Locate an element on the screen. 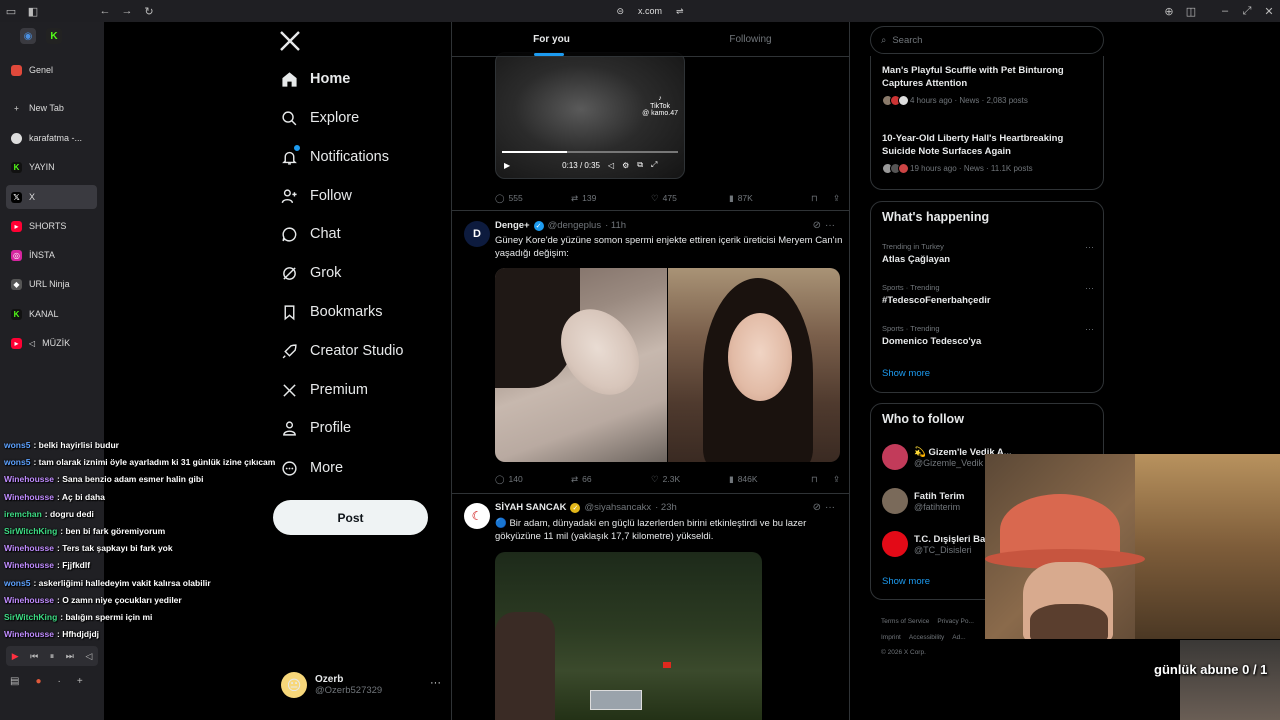 The image size is (1280, 720). nav-follow: Follow is located at coordinates (365, 196).